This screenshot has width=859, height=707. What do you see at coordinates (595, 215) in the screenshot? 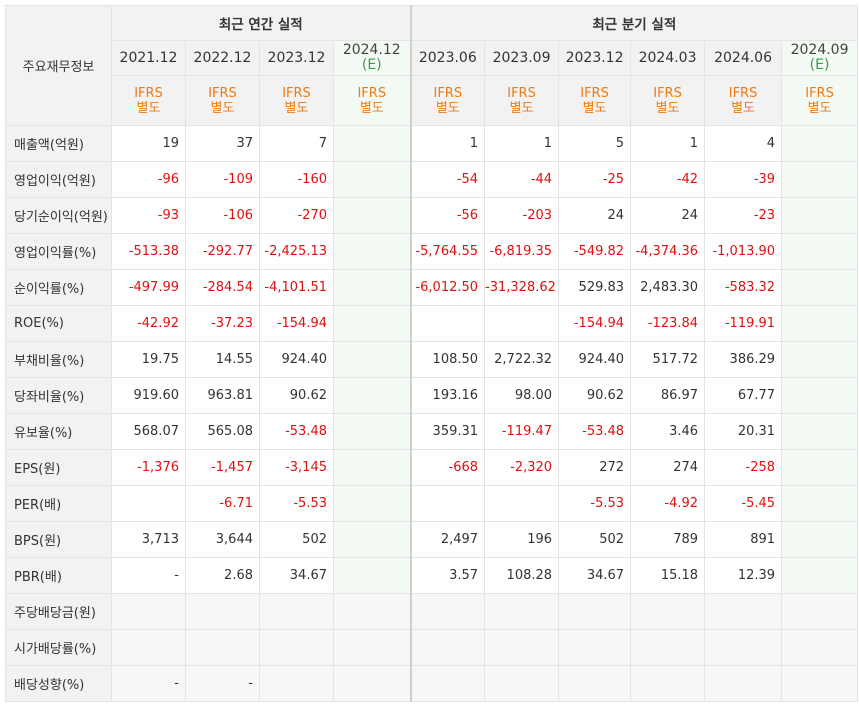
I see `table-cell: 24` at bounding box center [595, 215].